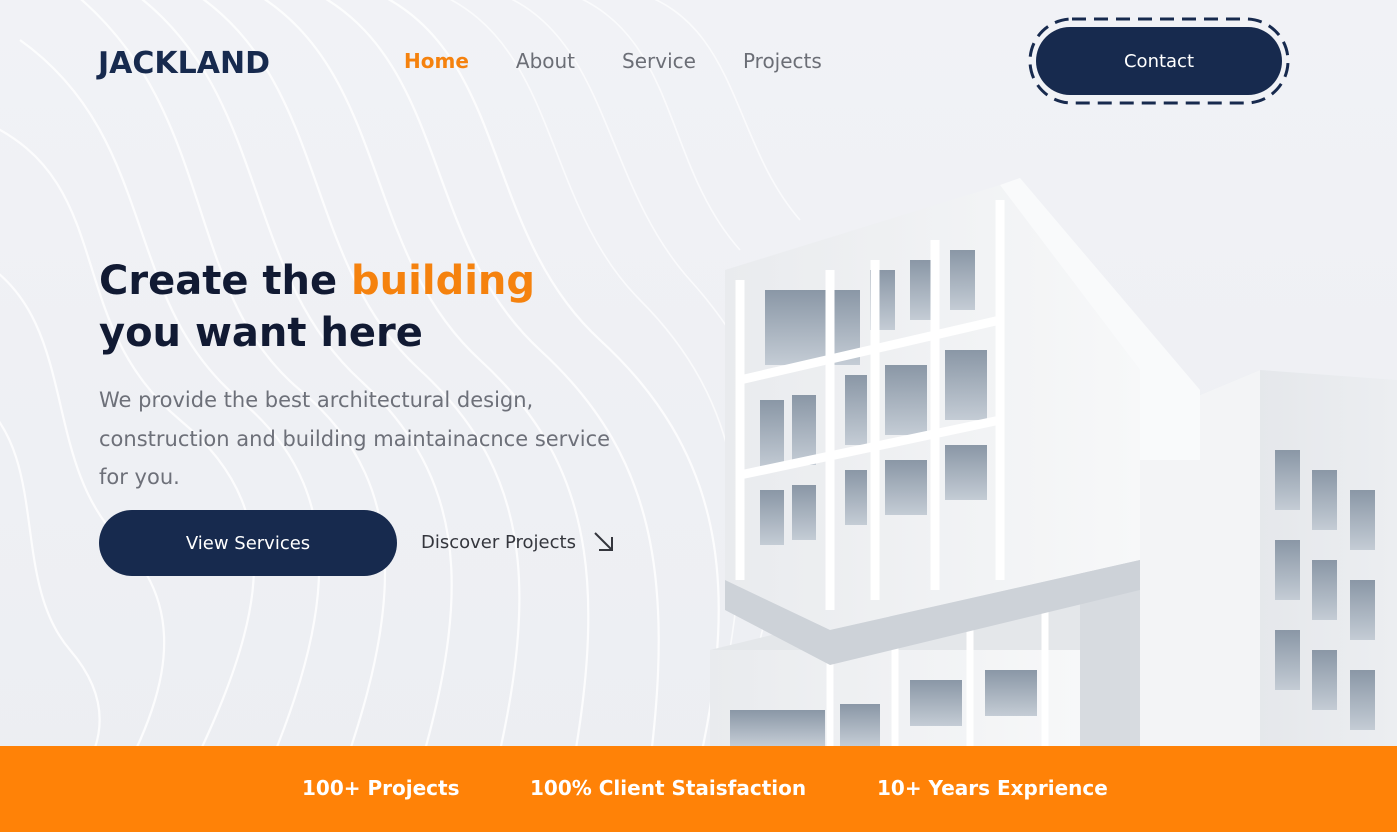 The image size is (1397, 832). Describe the element at coordinates (782, 61) in the screenshot. I see `nav-item-projects: Projects` at that location.